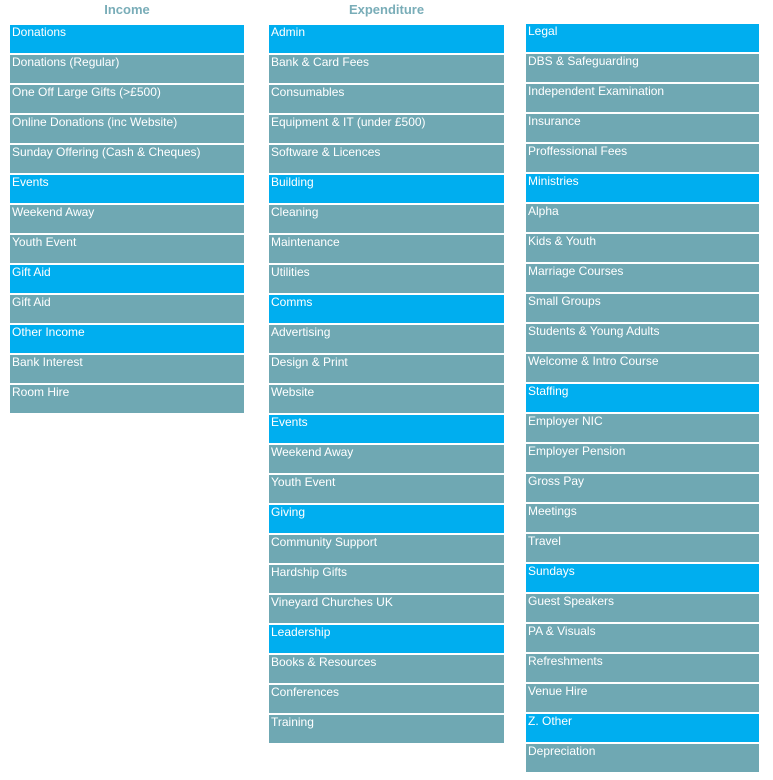 This screenshot has height=780, width=773. Describe the element at coordinates (642, 698) in the screenshot. I see `category-item-row: Venue Hire` at that location.